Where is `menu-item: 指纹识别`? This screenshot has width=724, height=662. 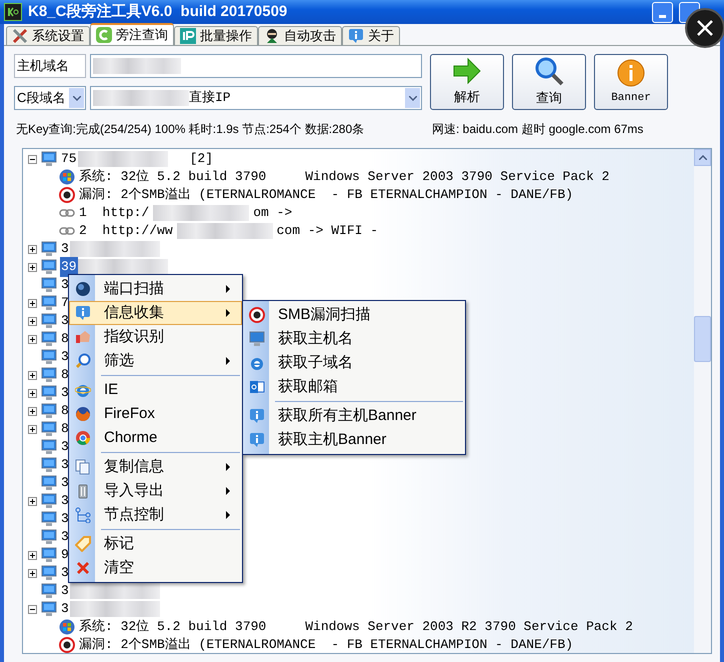 menu-item: 指纹识别 is located at coordinates (155, 337).